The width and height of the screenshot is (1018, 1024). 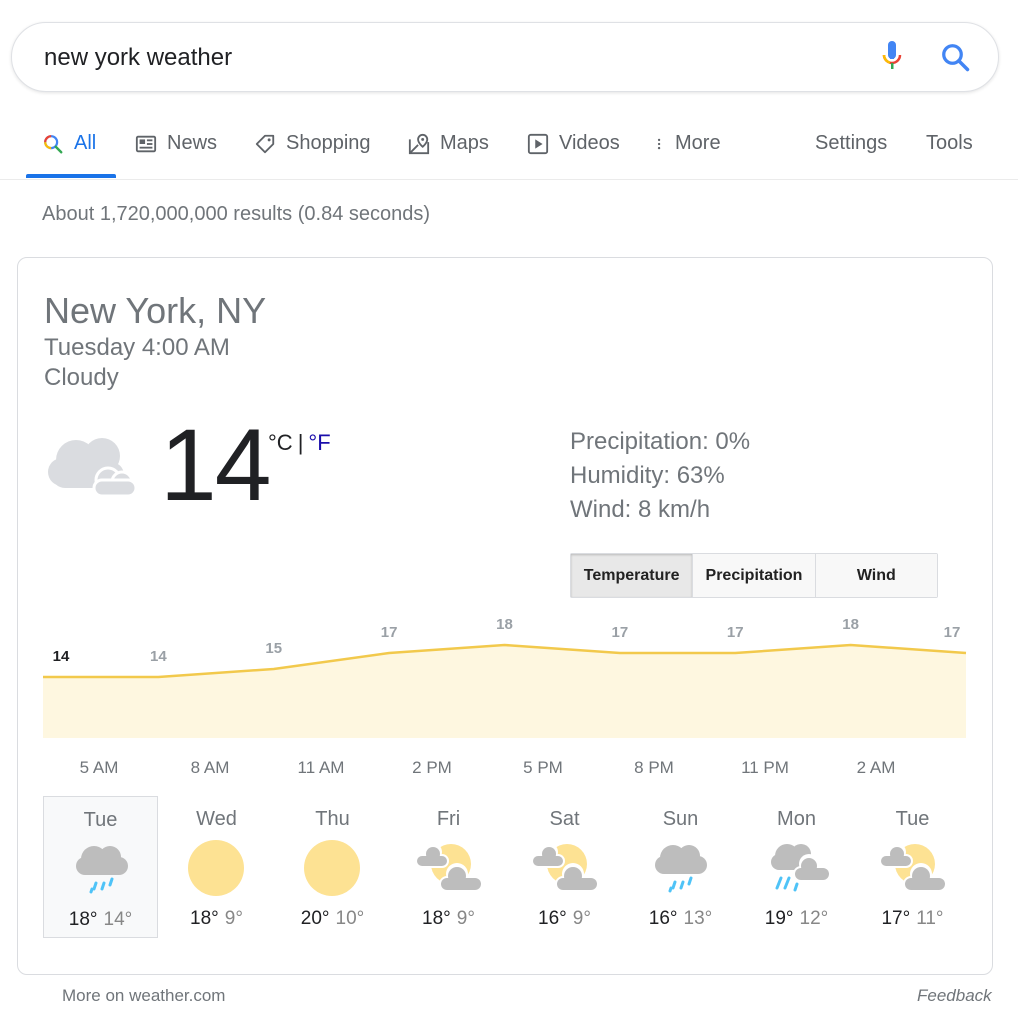 I want to click on low-temp: 12°, so click(x=814, y=918).